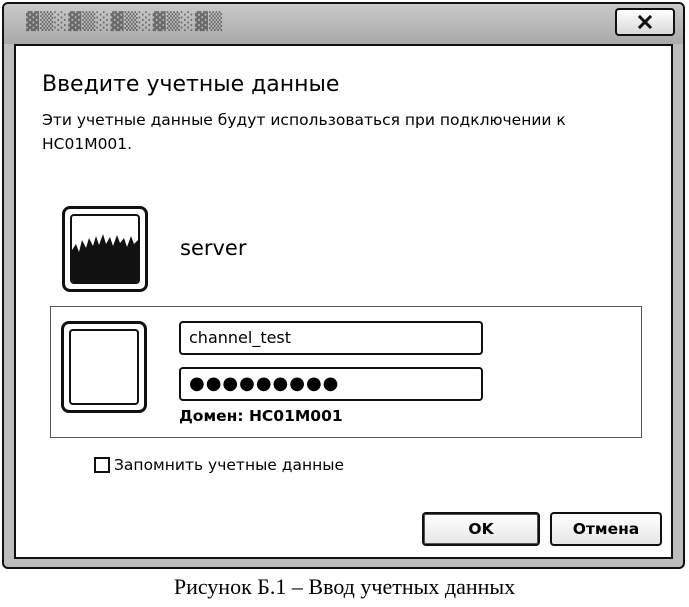  What do you see at coordinates (481, 529) in the screenshot?
I see `ok-button: OK` at bounding box center [481, 529].